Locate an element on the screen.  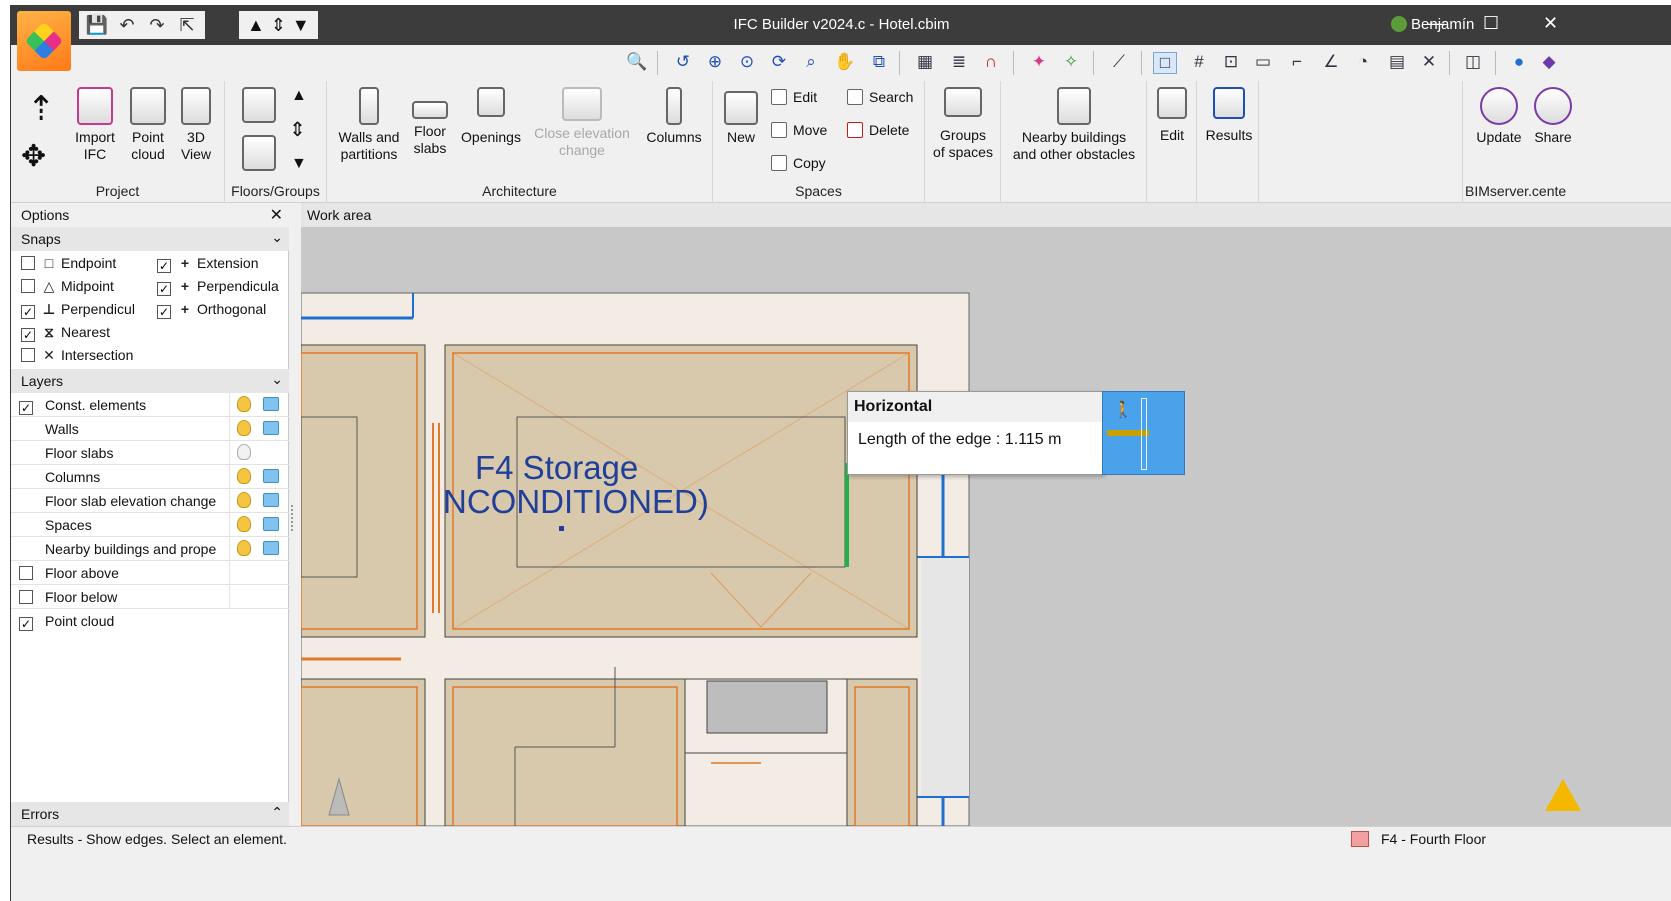
layer-nearby-buildings: Nearby buildings and prope is located at coordinates (150, 549).